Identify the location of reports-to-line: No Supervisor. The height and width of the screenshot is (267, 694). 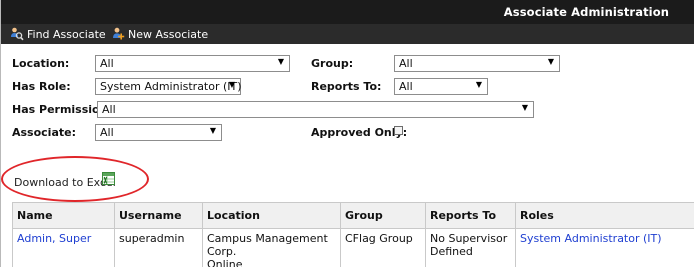
(469, 238).